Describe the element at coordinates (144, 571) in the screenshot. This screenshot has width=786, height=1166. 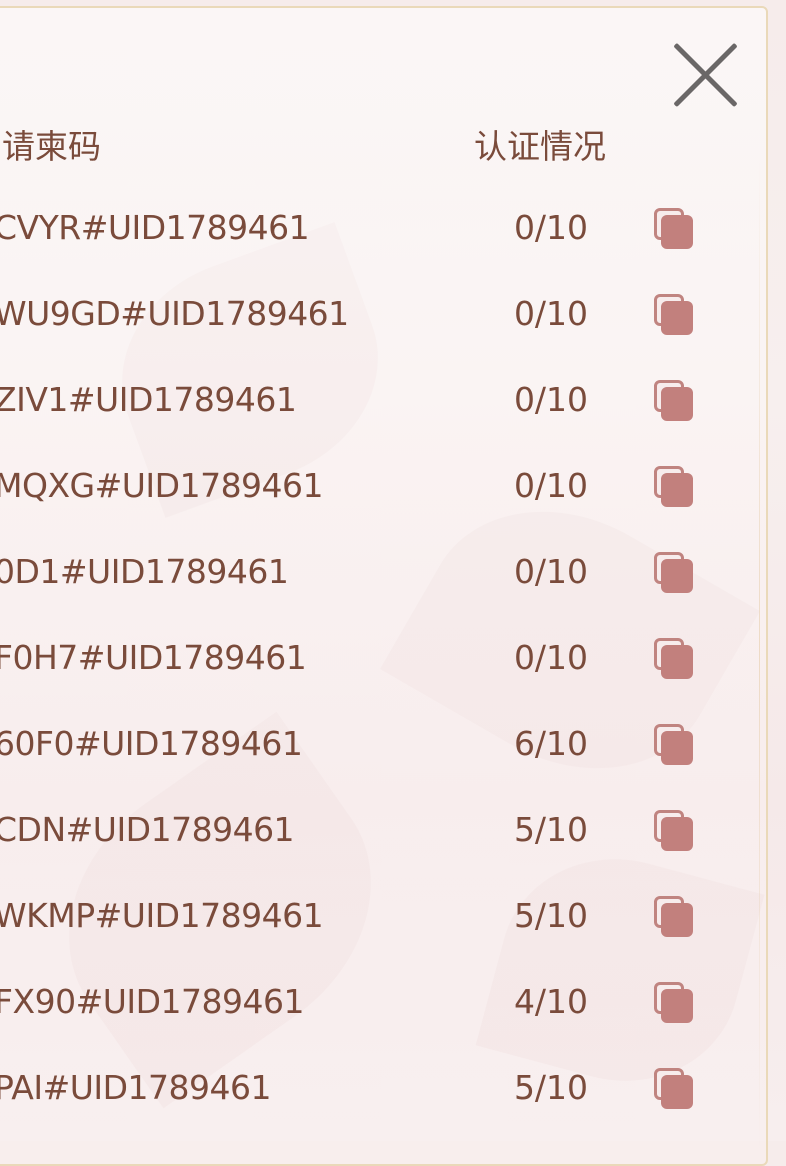
I see `invitation-code: 0D1#UID1789461` at that location.